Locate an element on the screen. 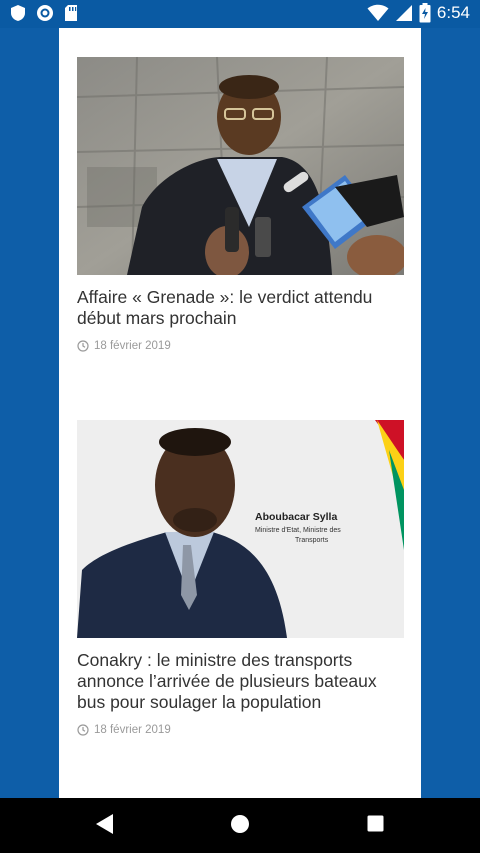  image-caption-name: Aboubacar Sylla is located at coordinates (296, 517).